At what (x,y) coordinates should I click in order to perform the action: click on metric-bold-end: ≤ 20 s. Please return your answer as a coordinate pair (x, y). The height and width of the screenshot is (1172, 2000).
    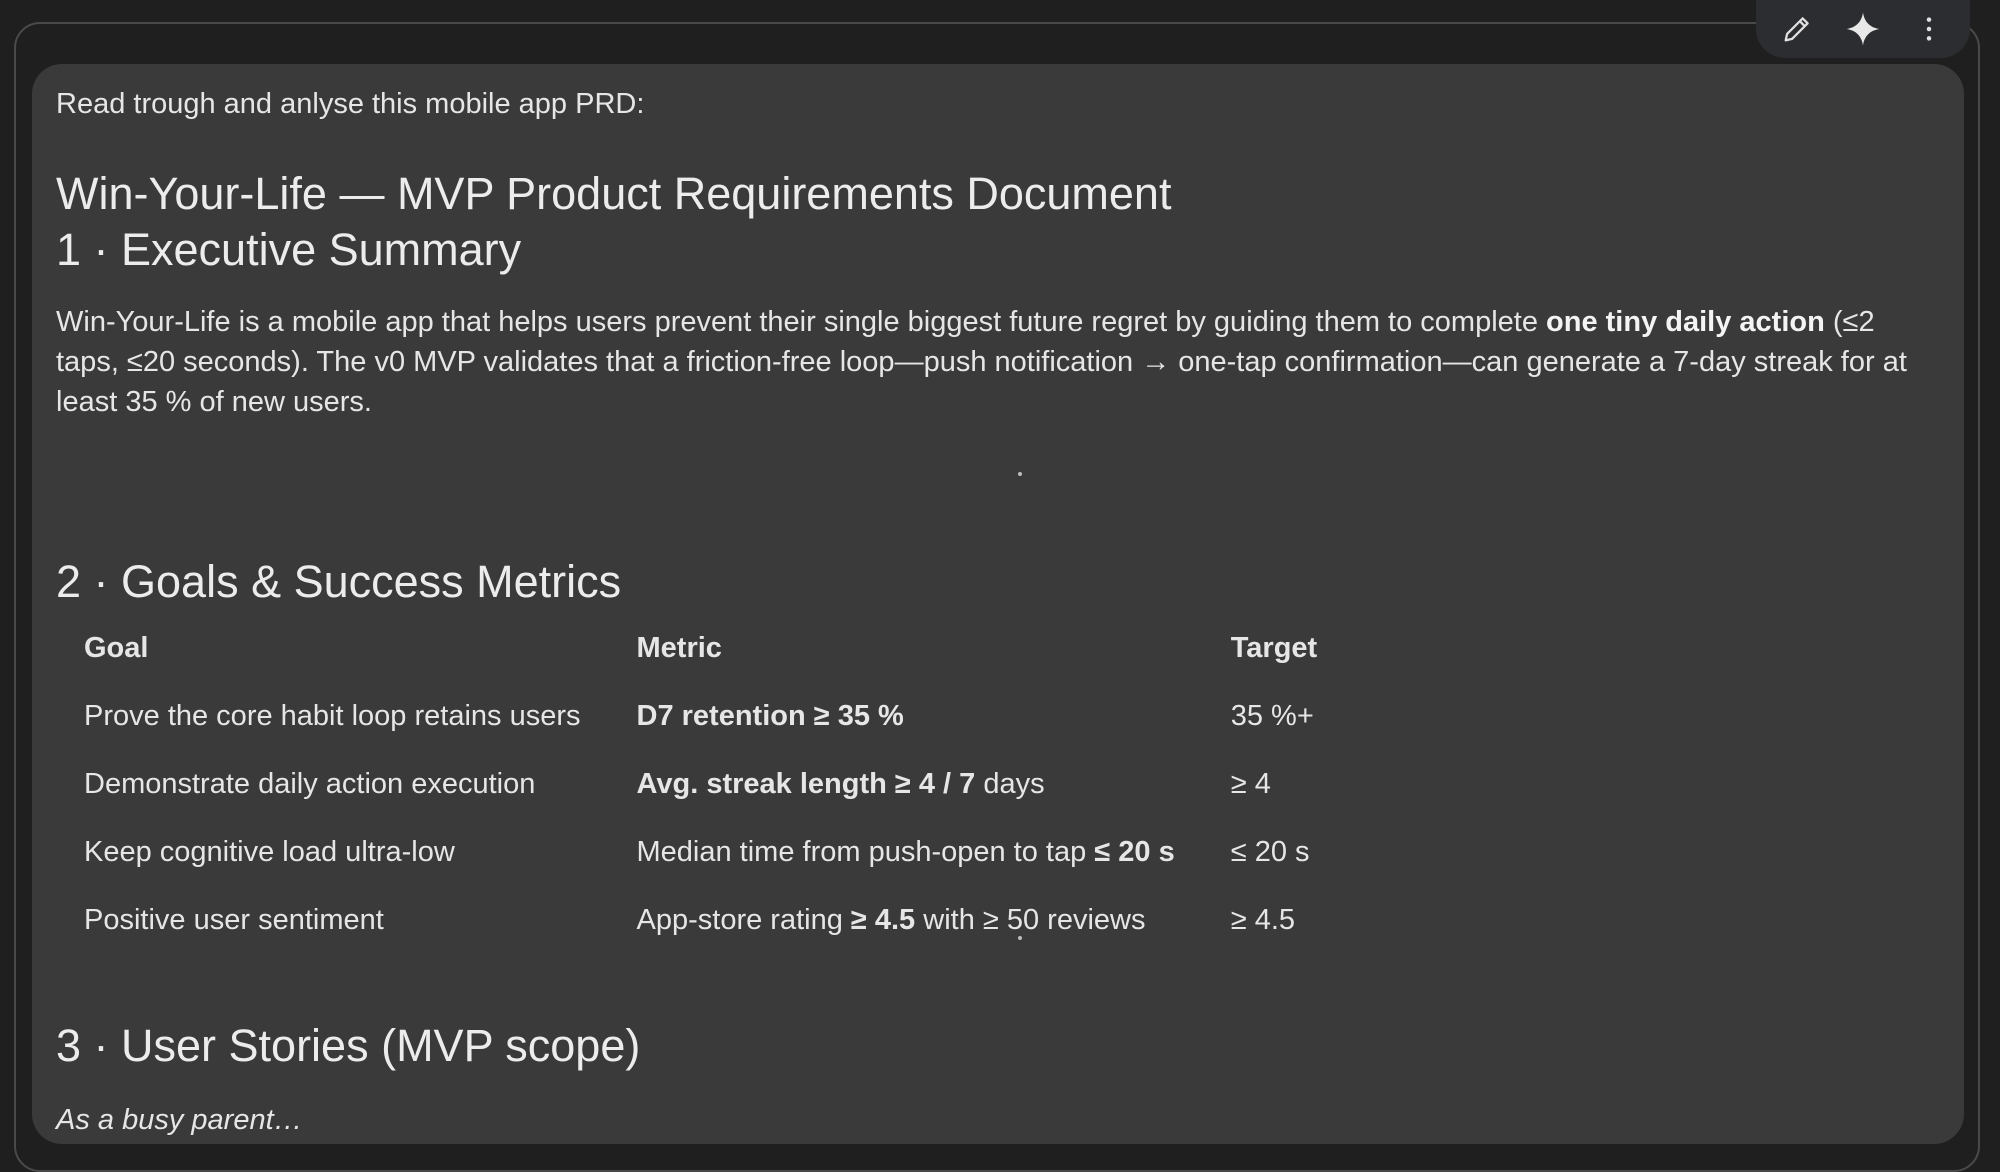
    Looking at the image, I should click on (1134, 851).